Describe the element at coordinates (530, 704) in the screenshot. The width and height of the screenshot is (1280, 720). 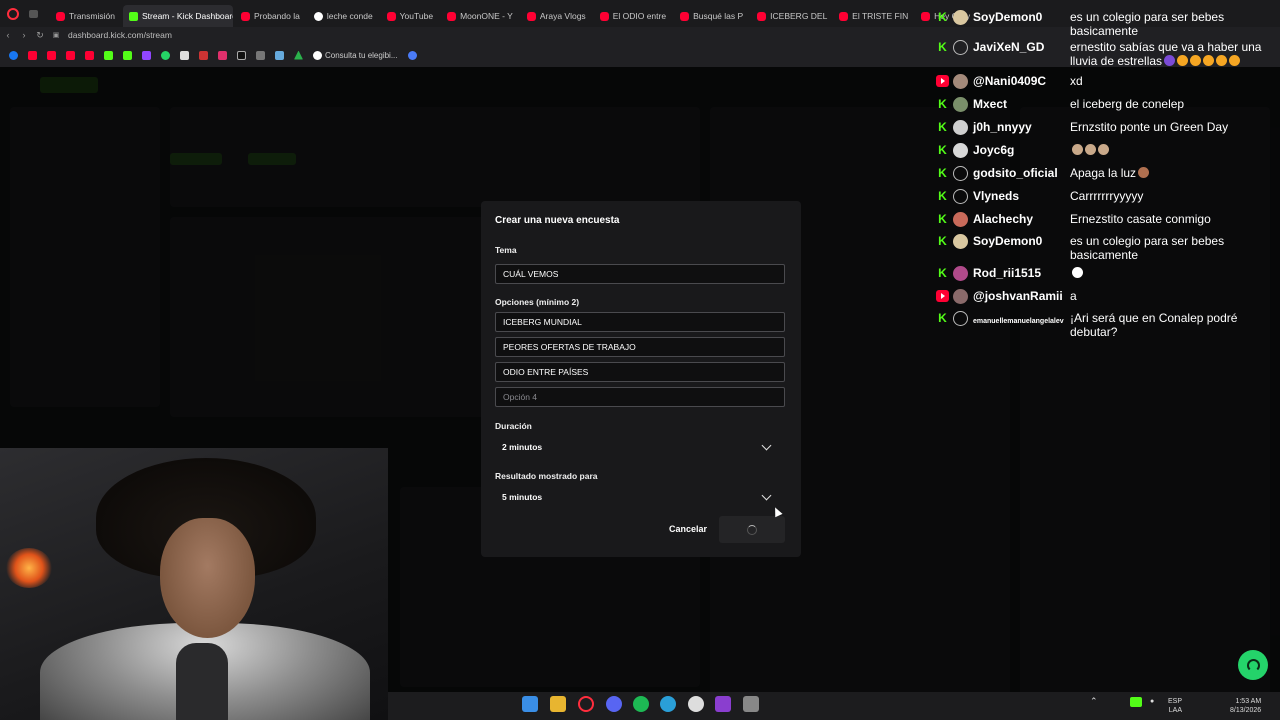
I see `start-icon` at that location.